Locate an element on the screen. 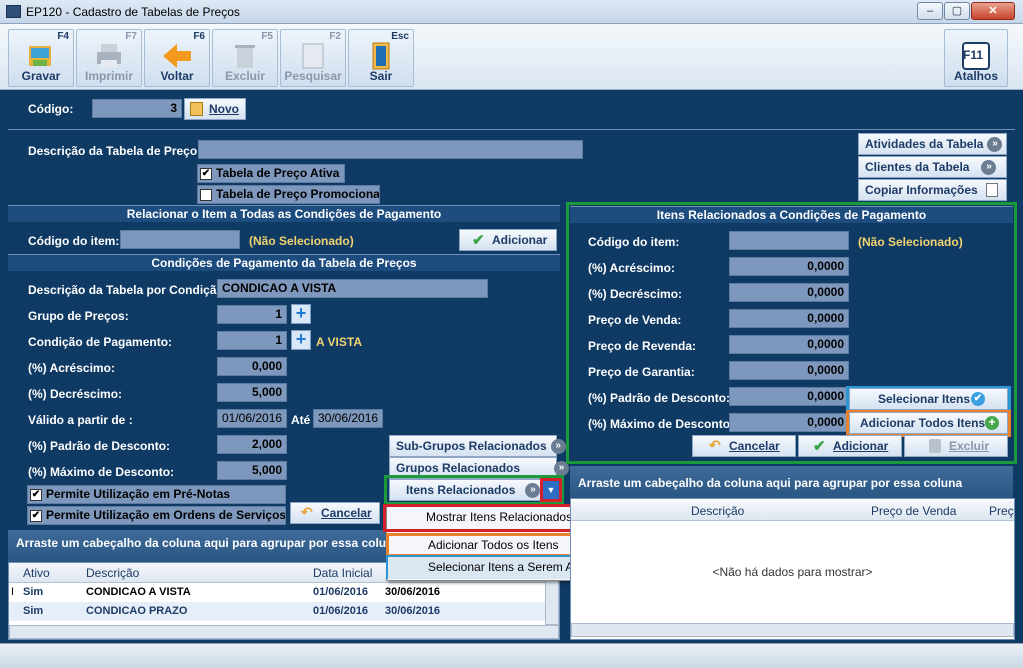  sair-button: Esc Sair is located at coordinates (381, 58).